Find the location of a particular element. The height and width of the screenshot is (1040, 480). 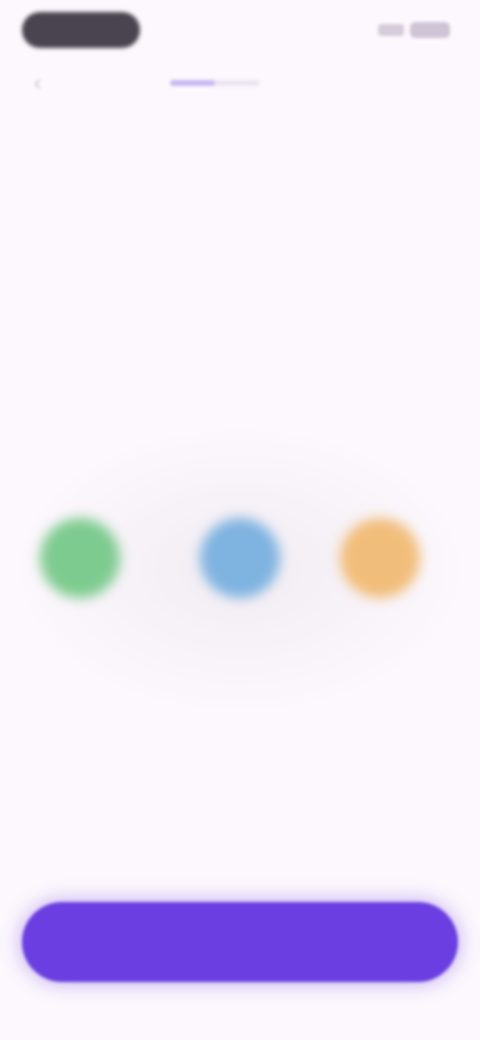

status-icons is located at coordinates (414, 30).